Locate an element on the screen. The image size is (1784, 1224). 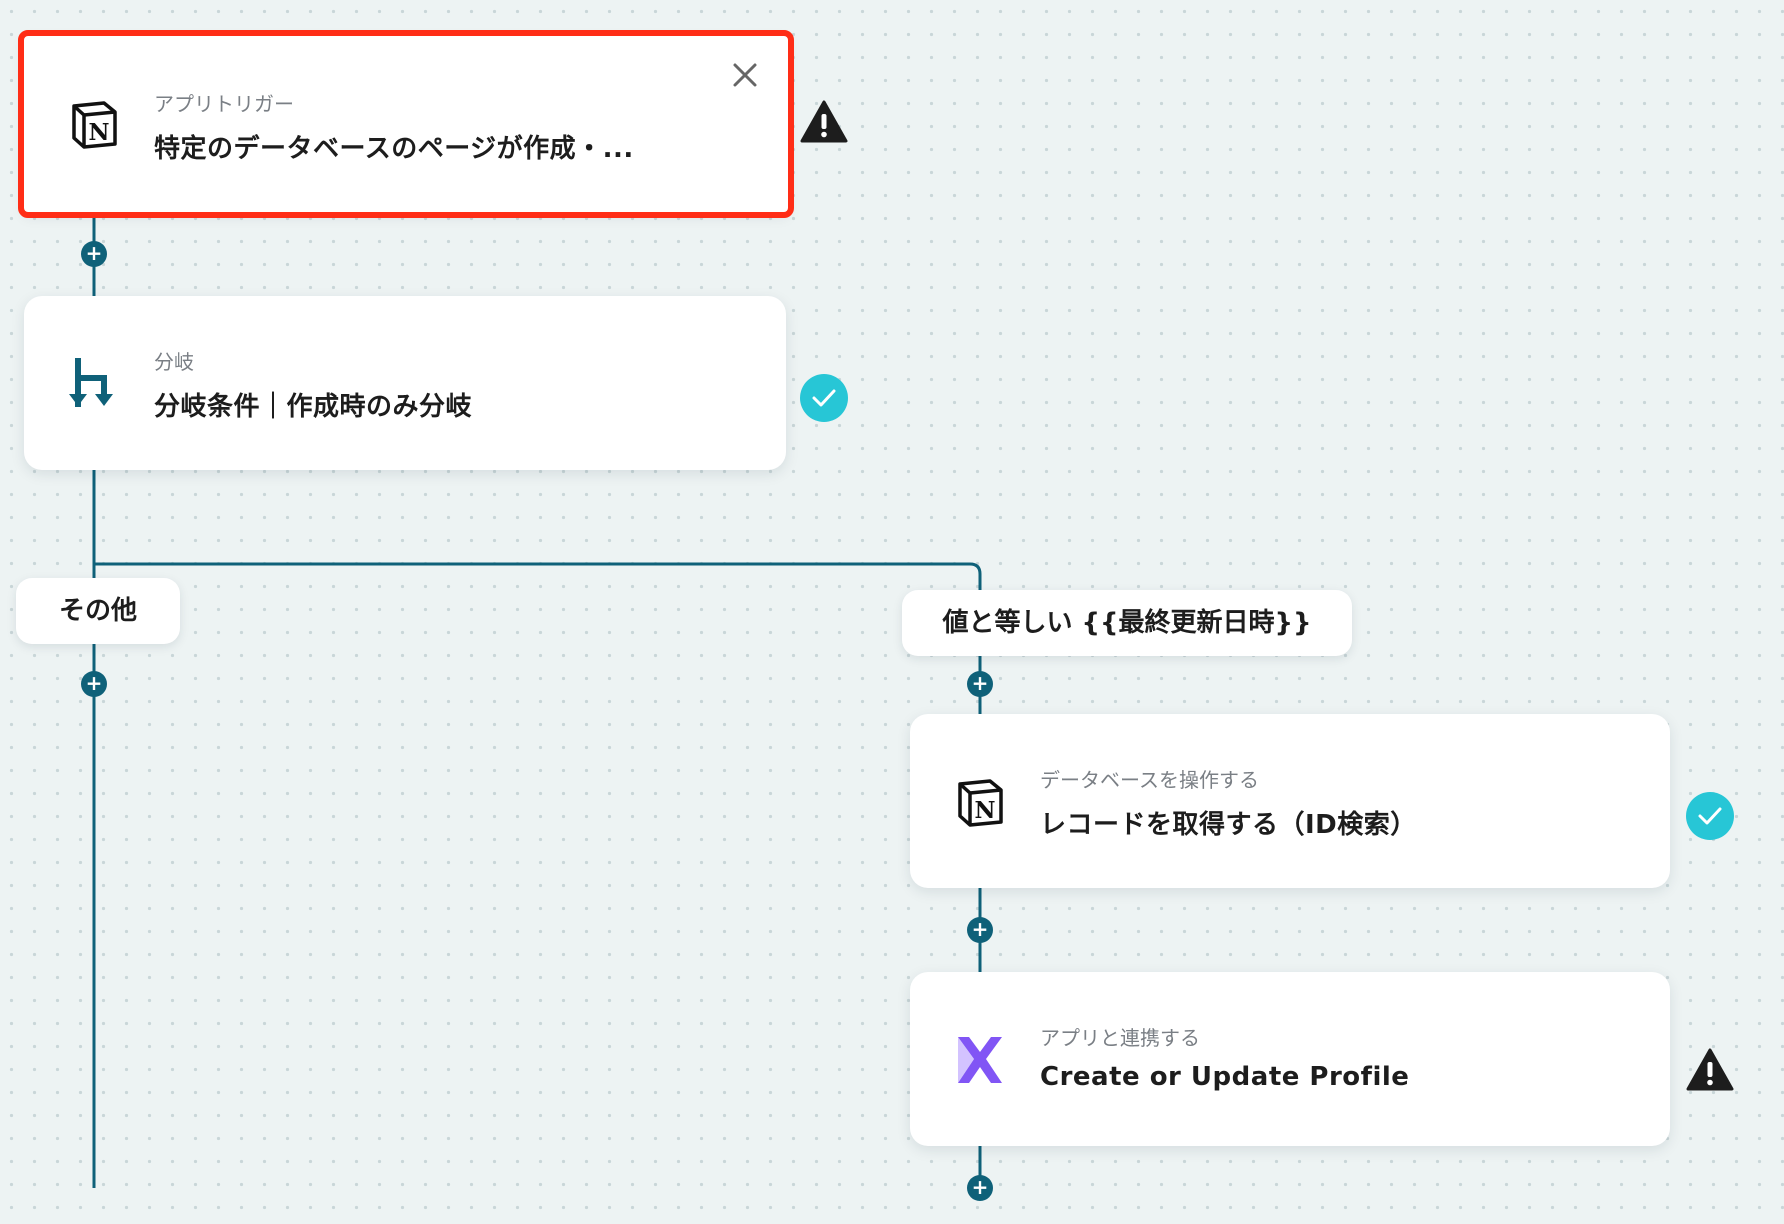
branch-step-subtitle: 分岐 is located at coordinates (174, 362).